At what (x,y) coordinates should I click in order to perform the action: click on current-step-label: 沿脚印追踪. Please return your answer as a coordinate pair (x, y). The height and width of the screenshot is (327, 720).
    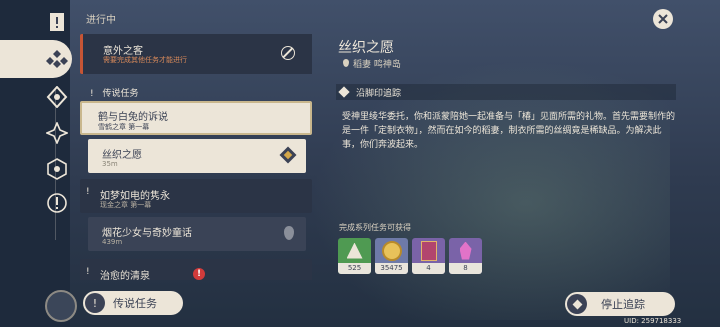
    Looking at the image, I should click on (379, 94).